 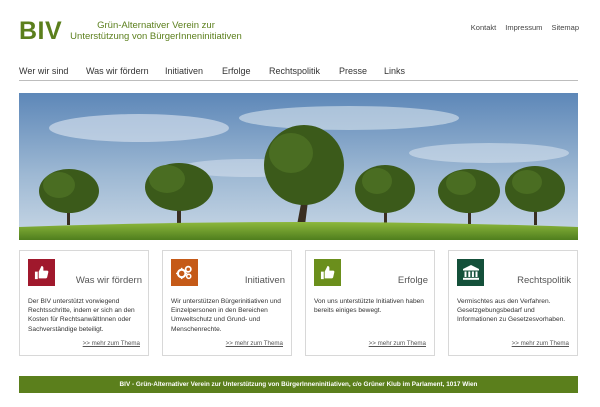 I want to click on nav-item-wer-wir-sind: Wer wir sind, so click(x=43, y=71).